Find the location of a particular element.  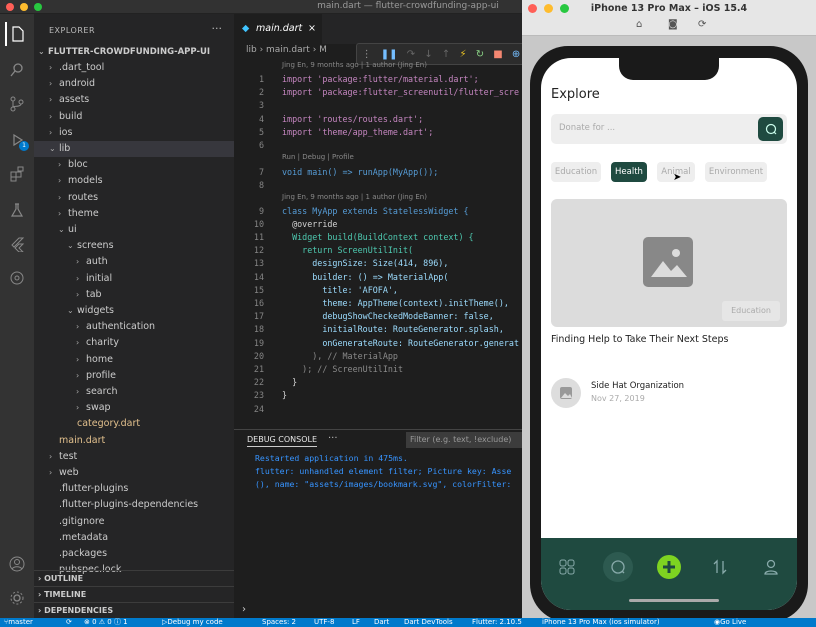

sync-icon: ⟳ is located at coordinates (69, 622).